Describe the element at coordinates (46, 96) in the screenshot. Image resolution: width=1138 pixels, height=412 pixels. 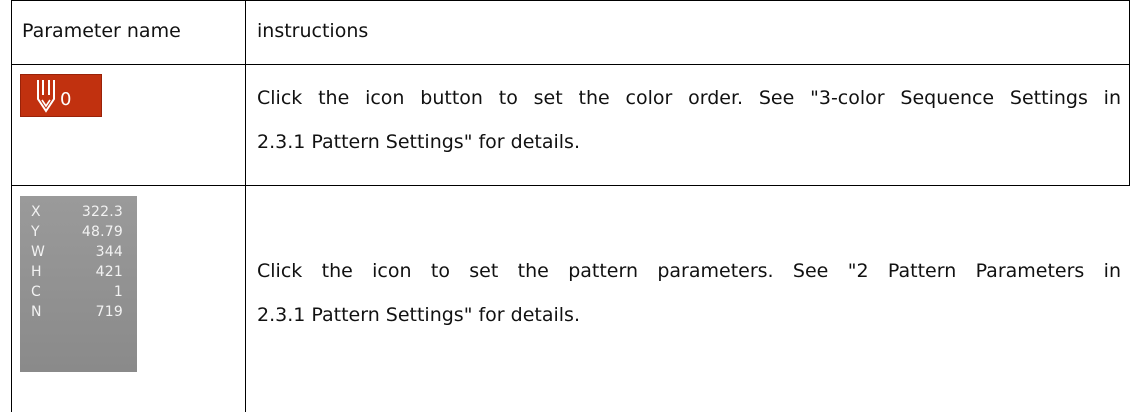
I see `needle-icon` at that location.